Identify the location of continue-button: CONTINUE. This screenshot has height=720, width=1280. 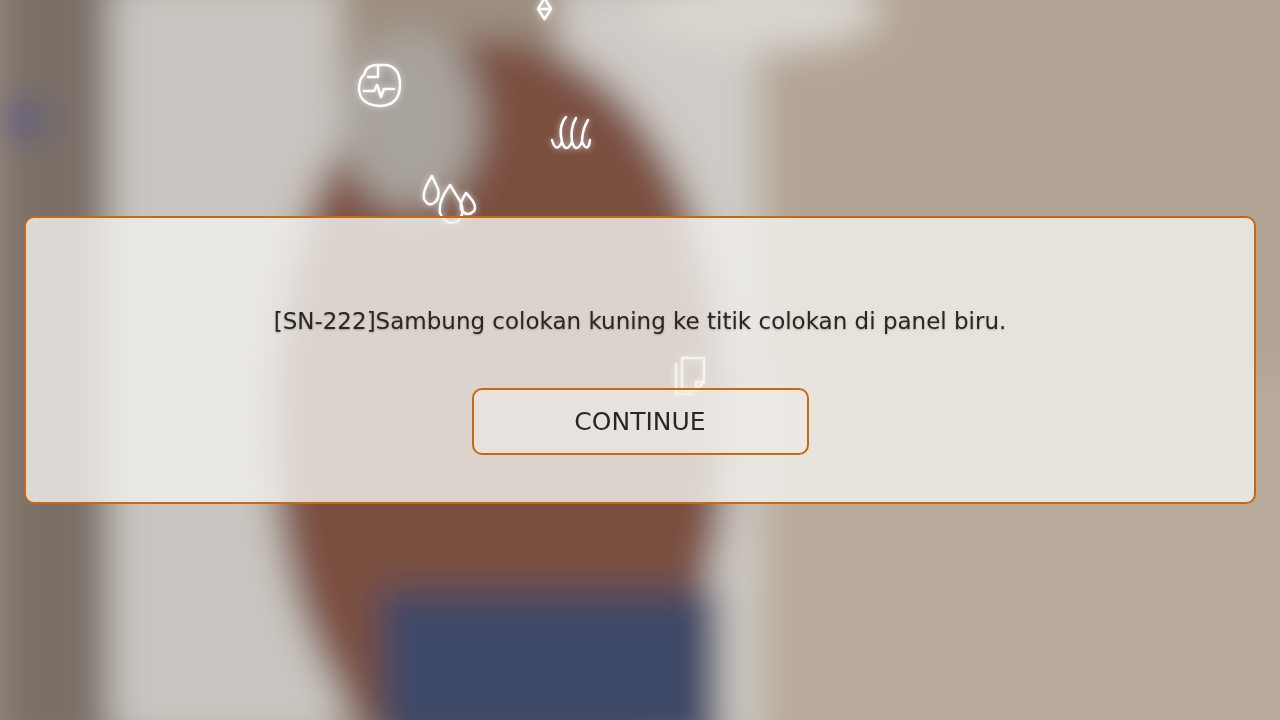
(640, 421).